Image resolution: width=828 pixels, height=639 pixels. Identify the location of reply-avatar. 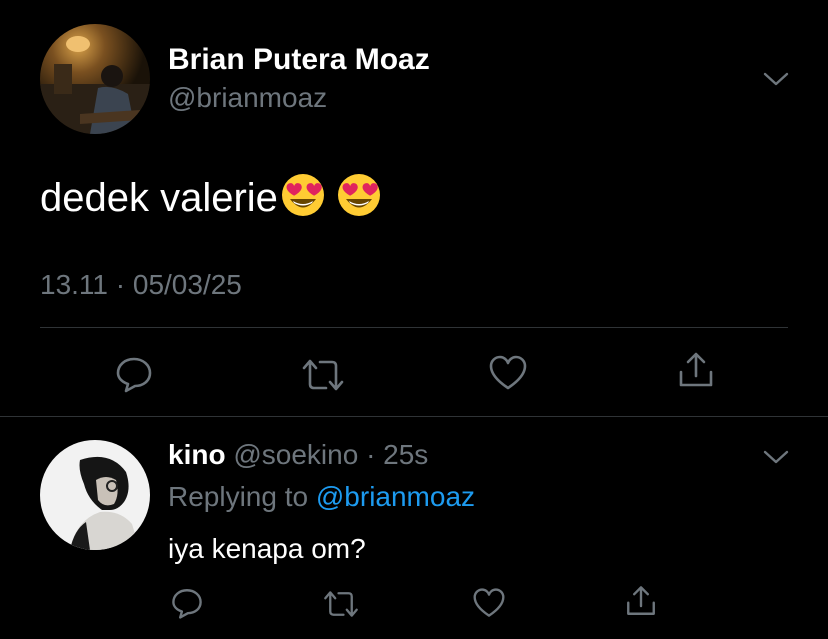
(95, 495).